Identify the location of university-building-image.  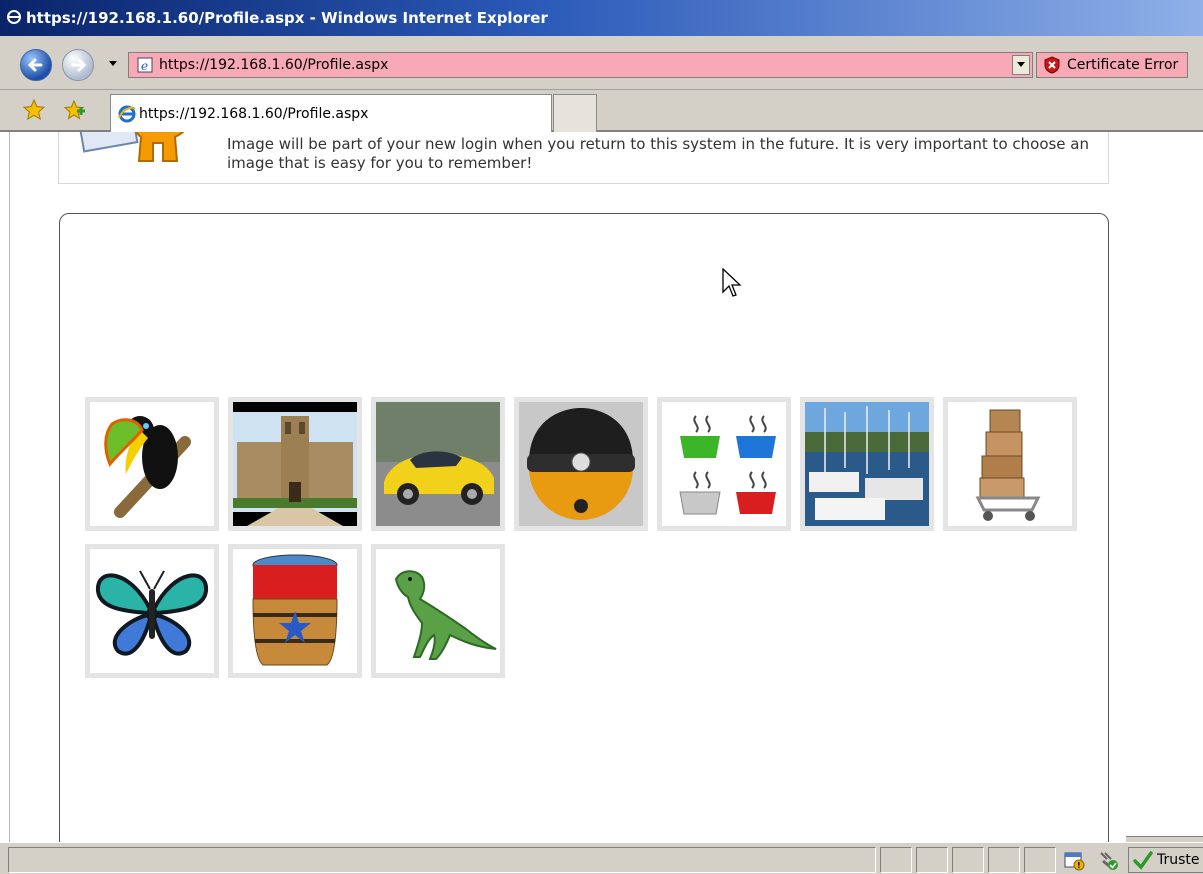
(295, 464).